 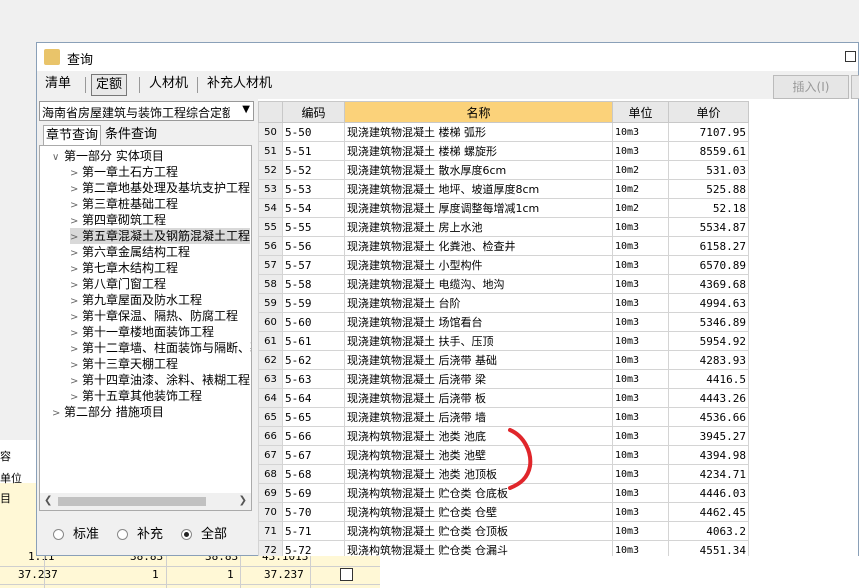 What do you see at coordinates (5, 456) in the screenshot?
I see `bg-label-rong: 容` at bounding box center [5, 456].